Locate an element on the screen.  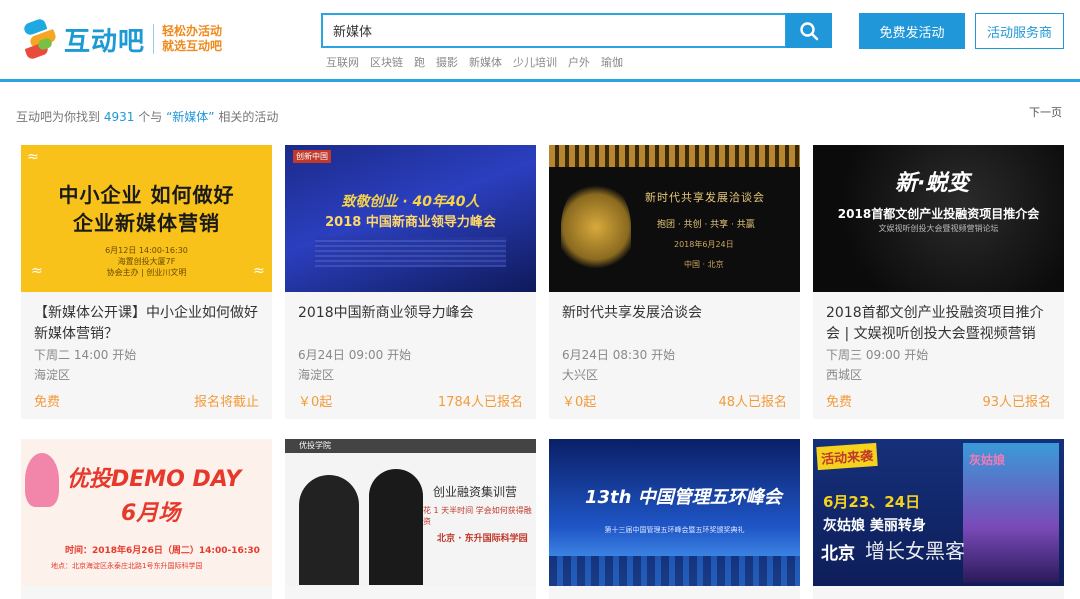
card-title: 【新媒体公开课】中小企业如何做好新媒体营销？ is located at coordinates (146, 324).